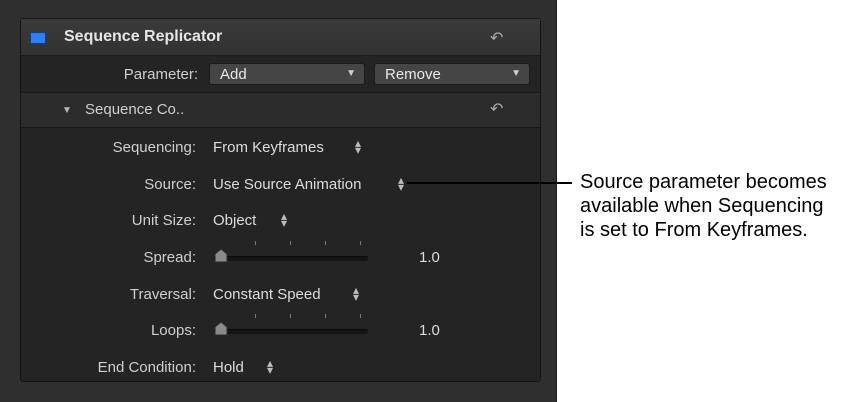 This screenshot has width=862, height=402. Describe the element at coordinates (160, 74) in the screenshot. I see `parameter-label: Parameter:` at that location.